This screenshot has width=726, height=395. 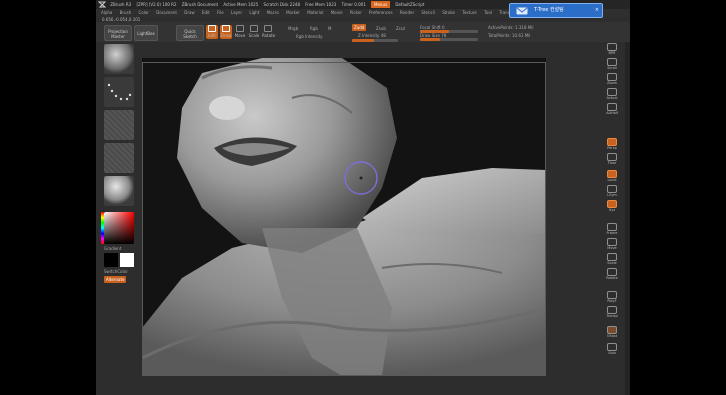 I want to click on rotate-label: Rotate, so click(x=269, y=35).